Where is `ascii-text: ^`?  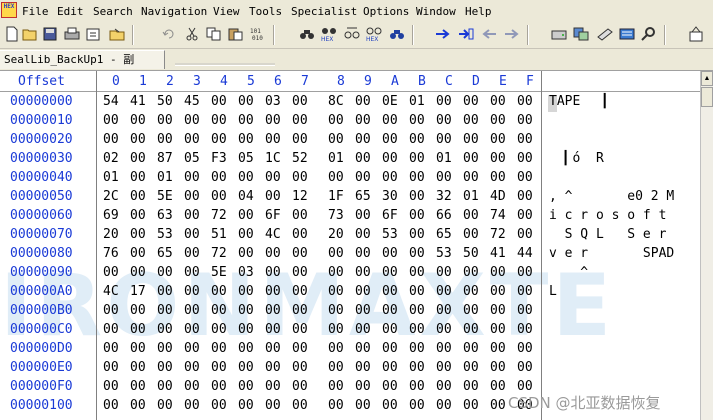
ascii-text: ^ is located at coordinates (568, 272).